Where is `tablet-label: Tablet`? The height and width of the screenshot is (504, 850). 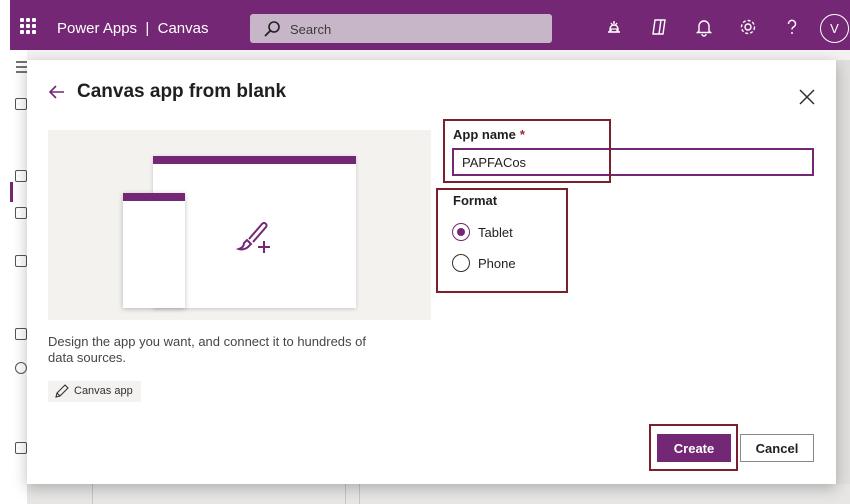 tablet-label: Tablet is located at coordinates (495, 232).